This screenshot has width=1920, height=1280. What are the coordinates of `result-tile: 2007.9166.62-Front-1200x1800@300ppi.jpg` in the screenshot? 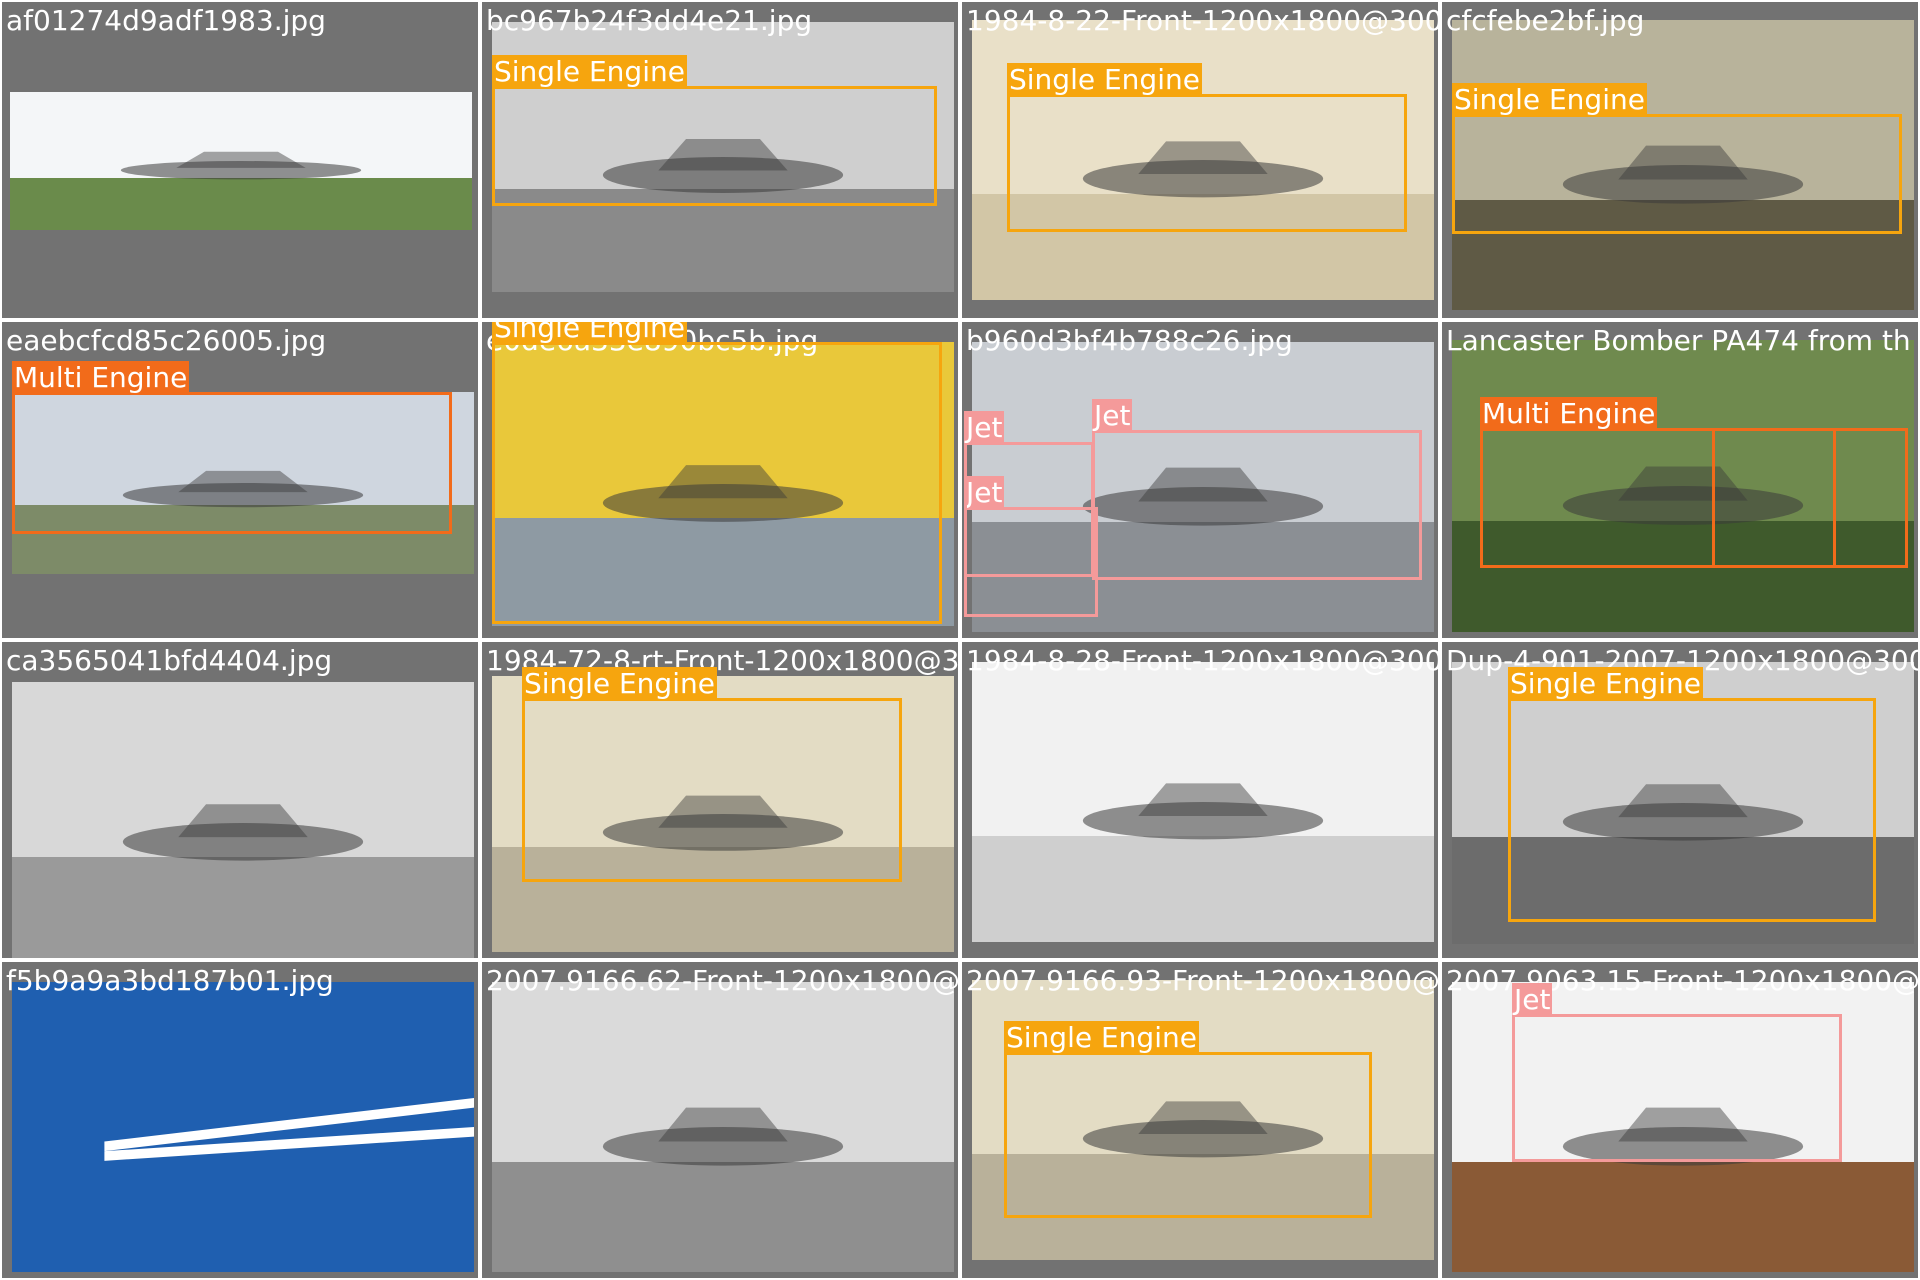 It's located at (720, 1120).